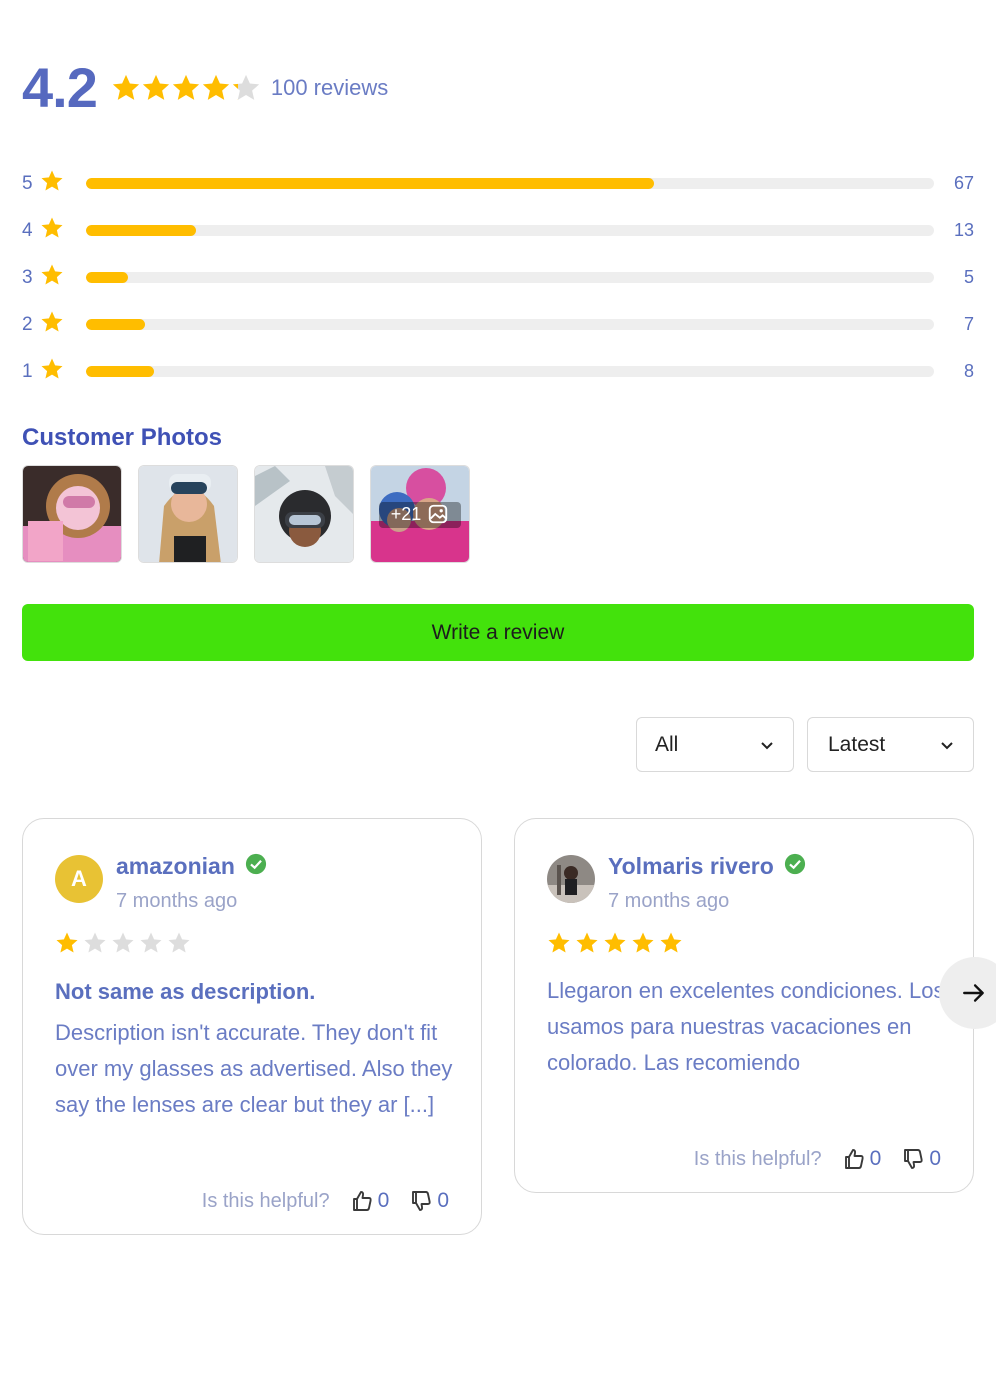 Image resolution: width=996 pixels, height=1384 pixels. What do you see at coordinates (60, 87) in the screenshot?
I see `average-rating: 4.2` at bounding box center [60, 87].